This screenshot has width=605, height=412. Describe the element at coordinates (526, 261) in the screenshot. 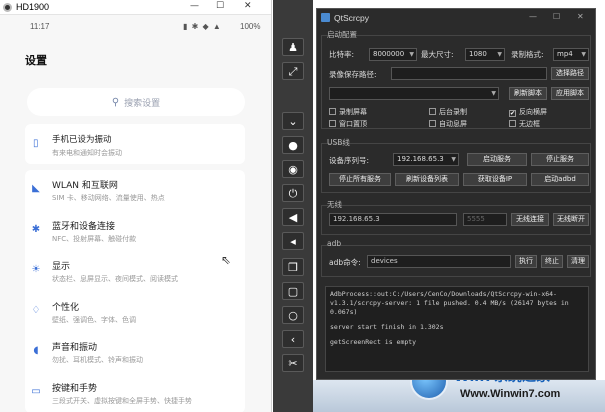

I see `adb-execute-button: 执行` at that location.